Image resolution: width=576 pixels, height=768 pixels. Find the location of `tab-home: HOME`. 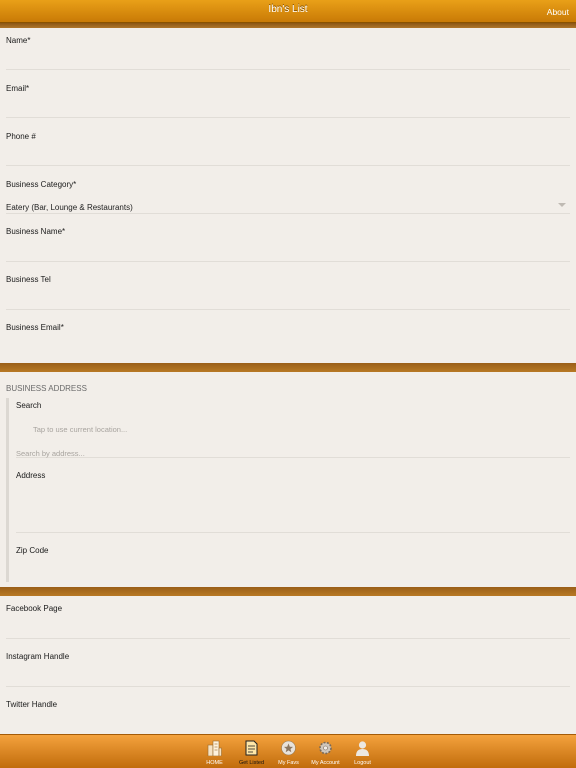

tab-home: HOME is located at coordinates (214, 751).